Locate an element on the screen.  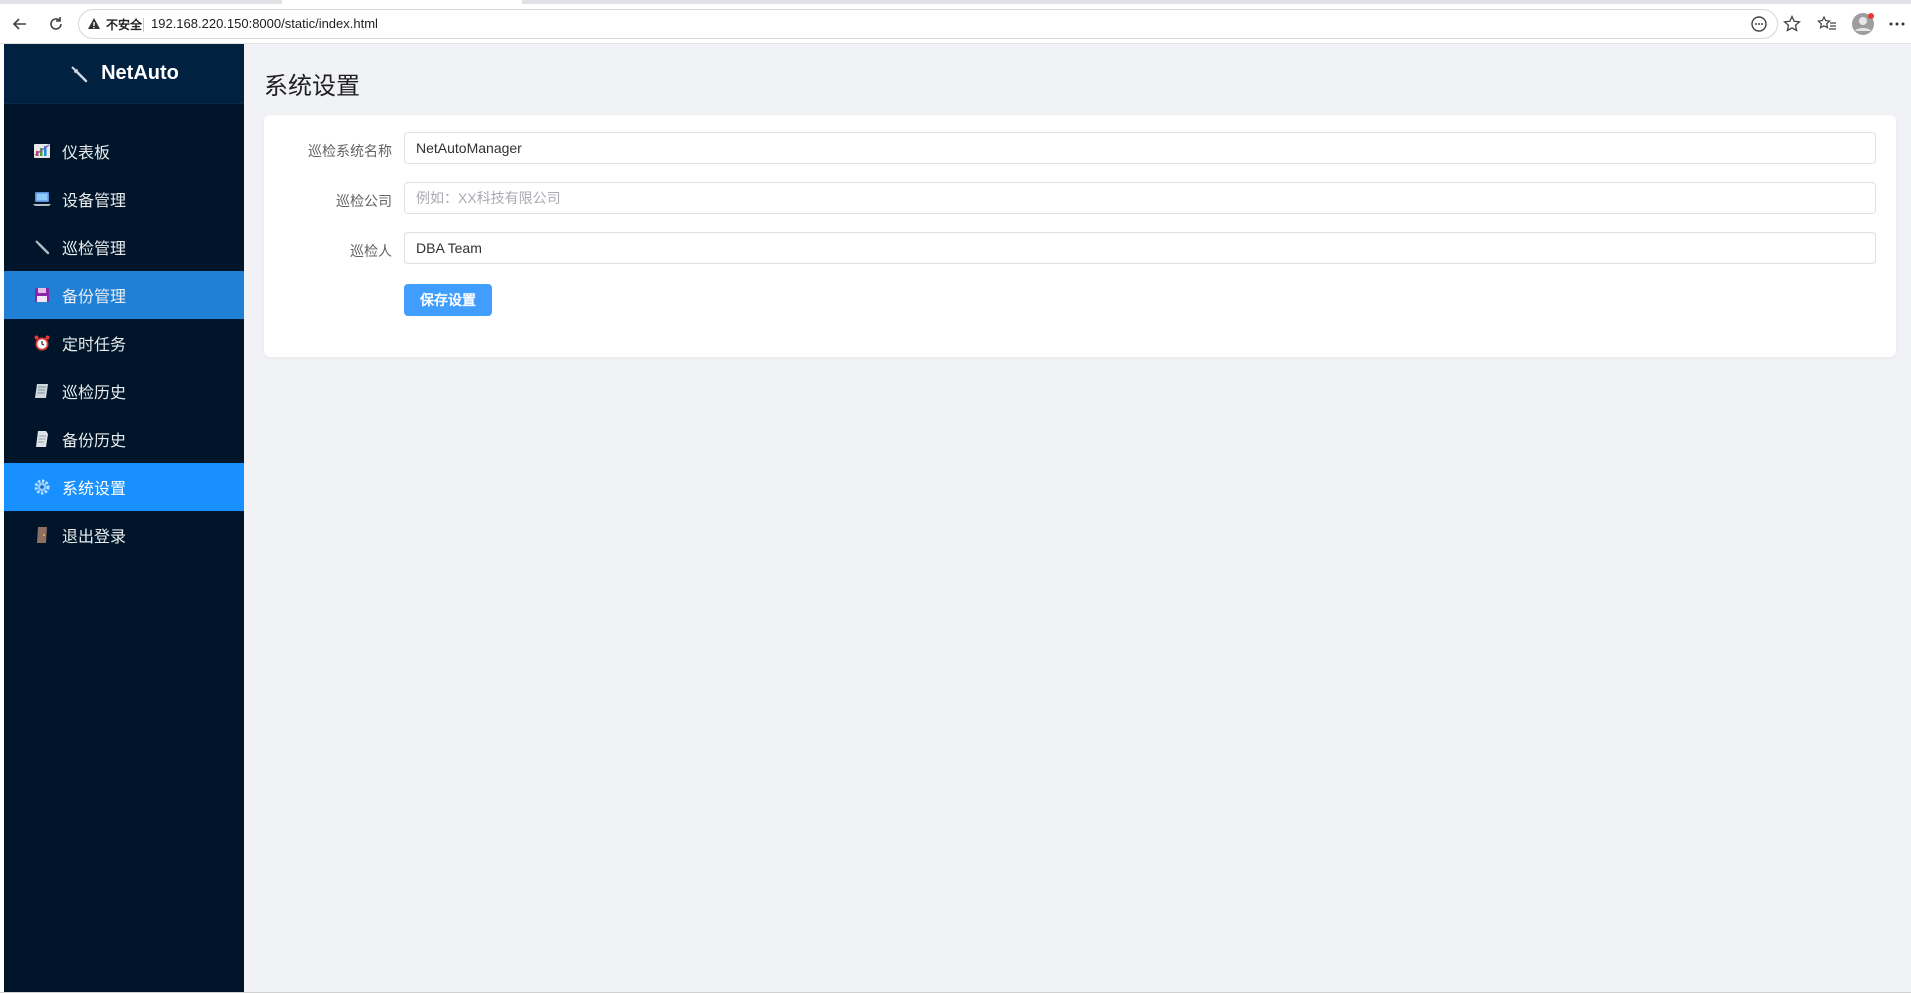
omnibox-divider is located at coordinates (143, 25).